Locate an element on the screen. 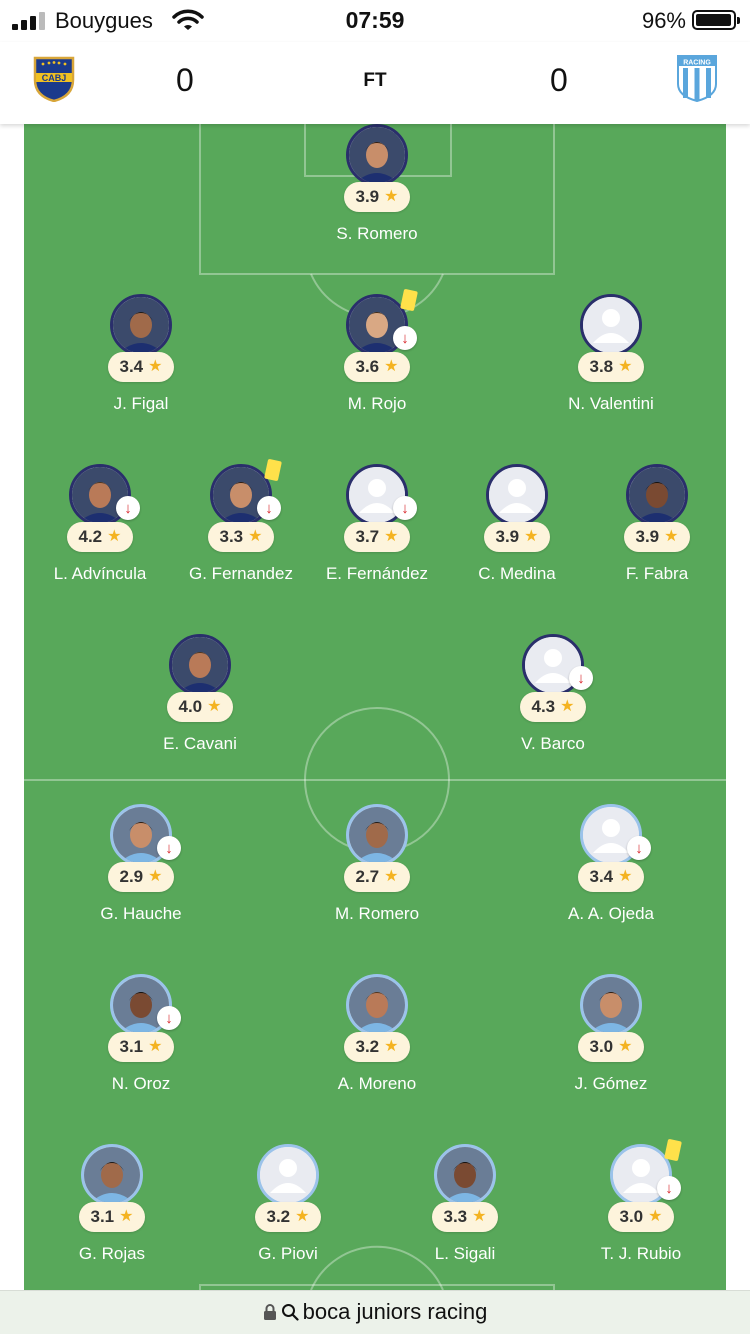  home-player-n-valentini: 3.8 ★ N. Valentini is located at coordinates (611, 359).